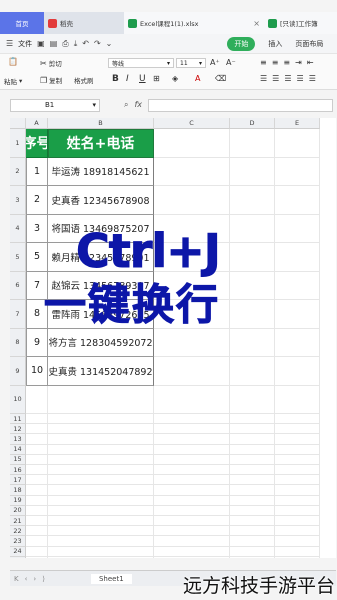  I want to click on font-color-button: A, so click(197, 78).